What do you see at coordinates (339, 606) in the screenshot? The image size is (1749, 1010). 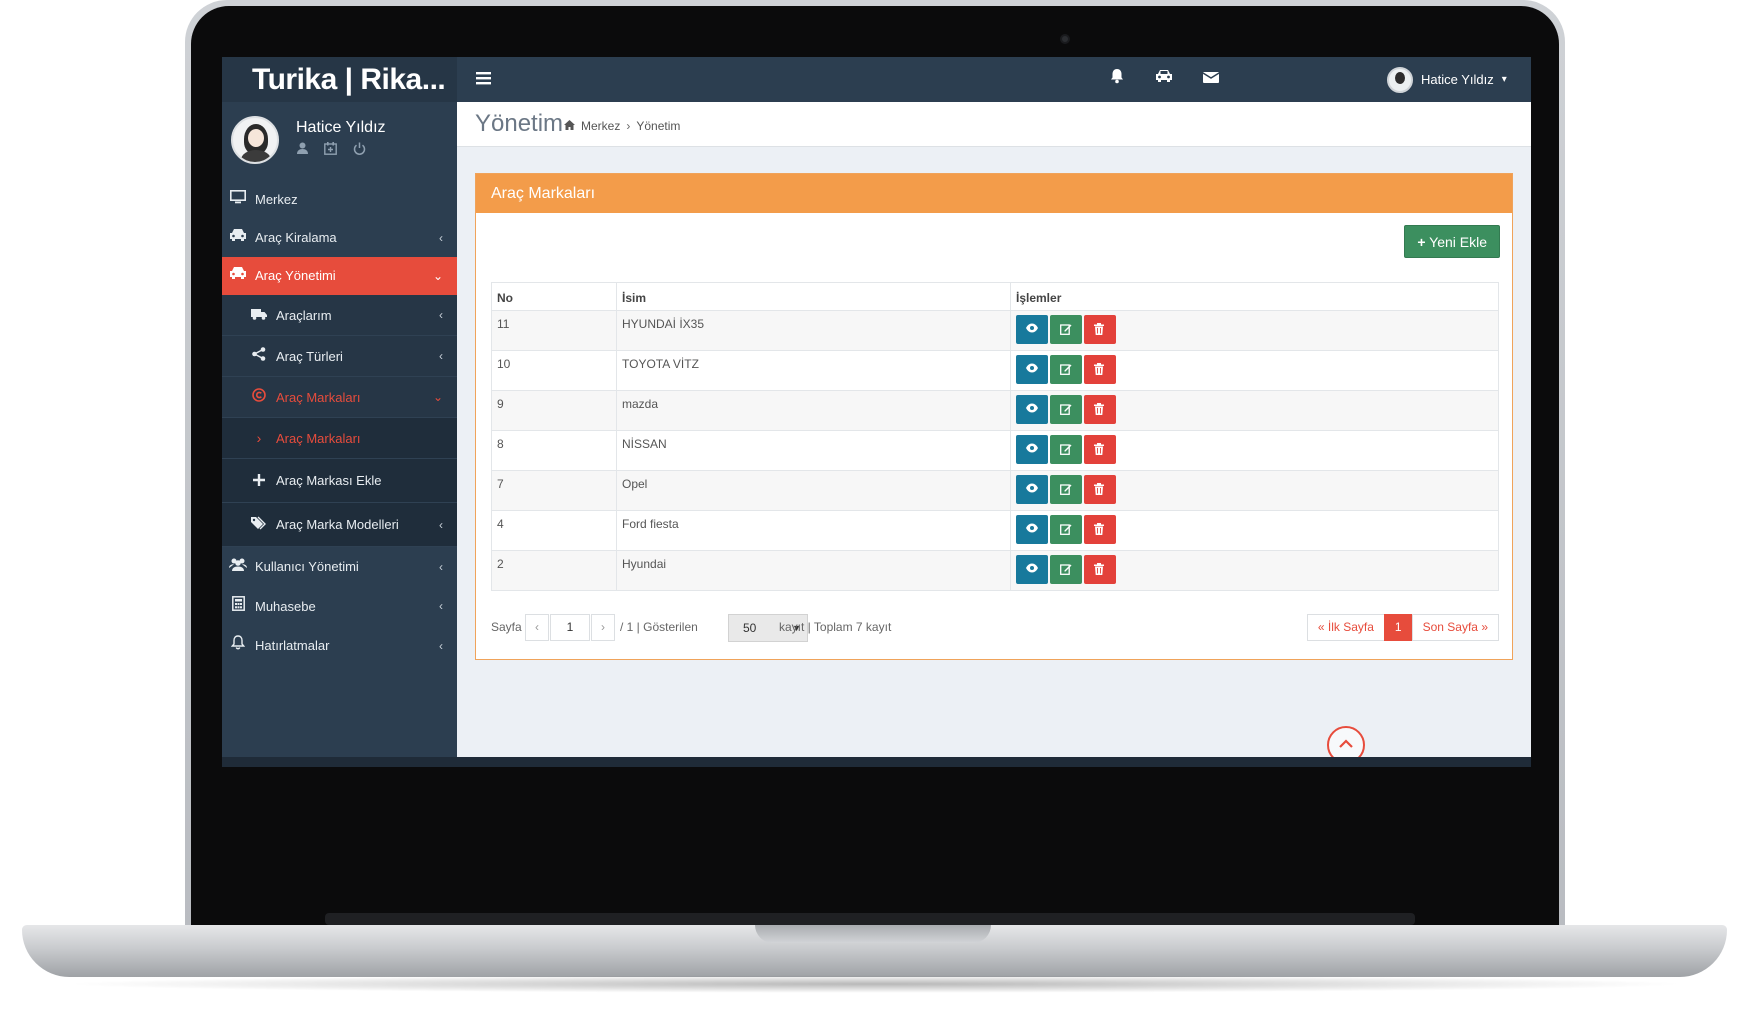 I see `sidebar-item-muhasebe: Muhasebe ‹` at bounding box center [339, 606].